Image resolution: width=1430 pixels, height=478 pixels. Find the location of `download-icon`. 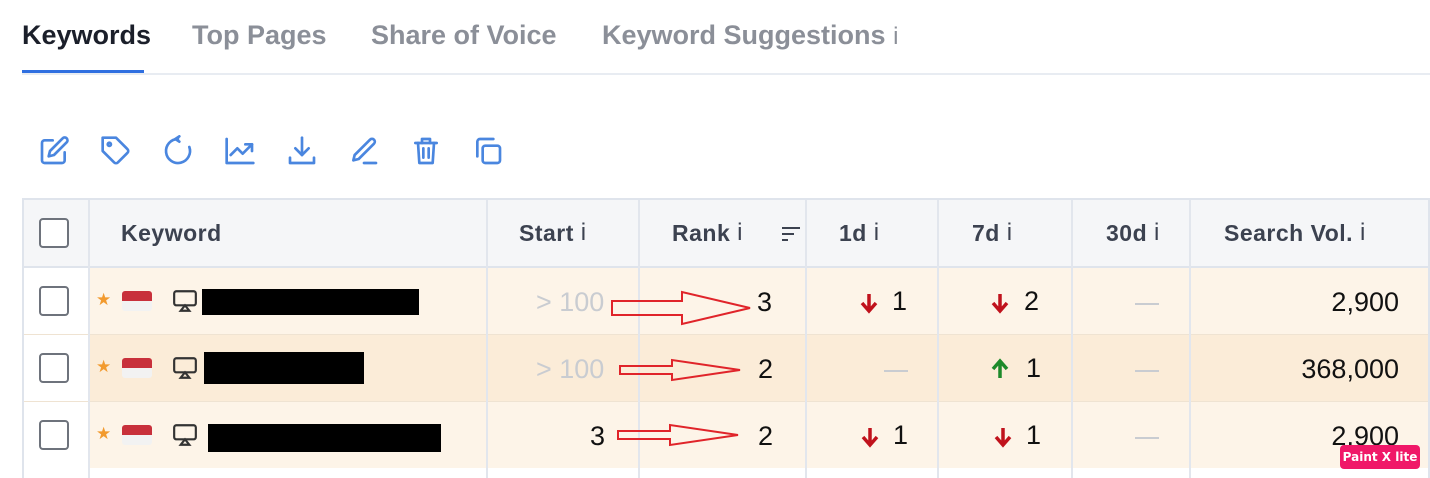

download-icon is located at coordinates (302, 150).